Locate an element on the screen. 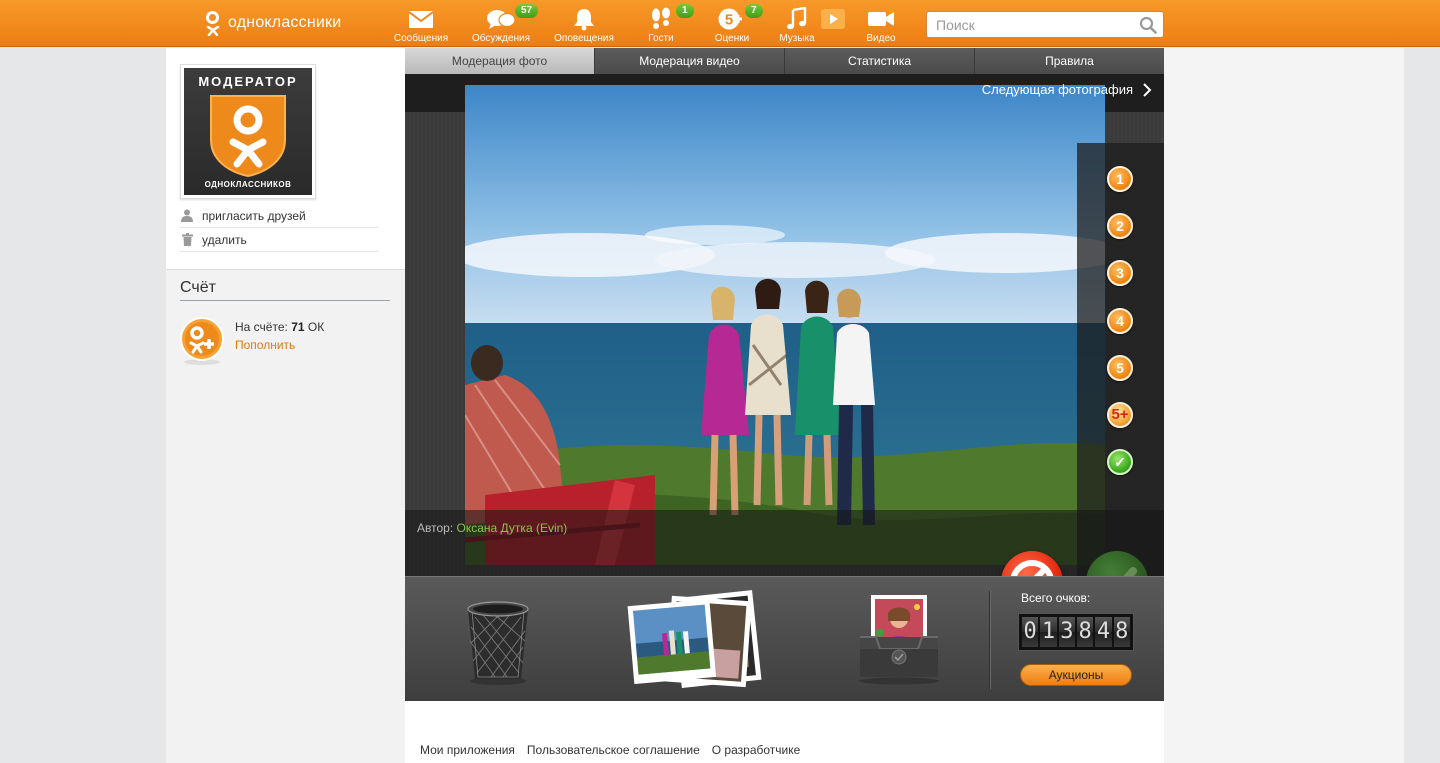  score-digit: 4 is located at coordinates (1103, 632).